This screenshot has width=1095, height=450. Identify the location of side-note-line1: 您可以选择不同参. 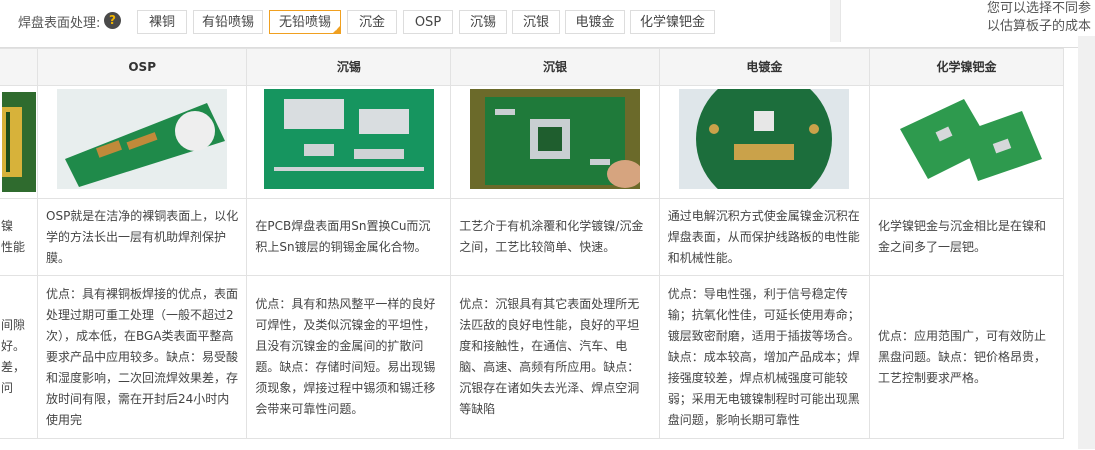
(1038, 8).